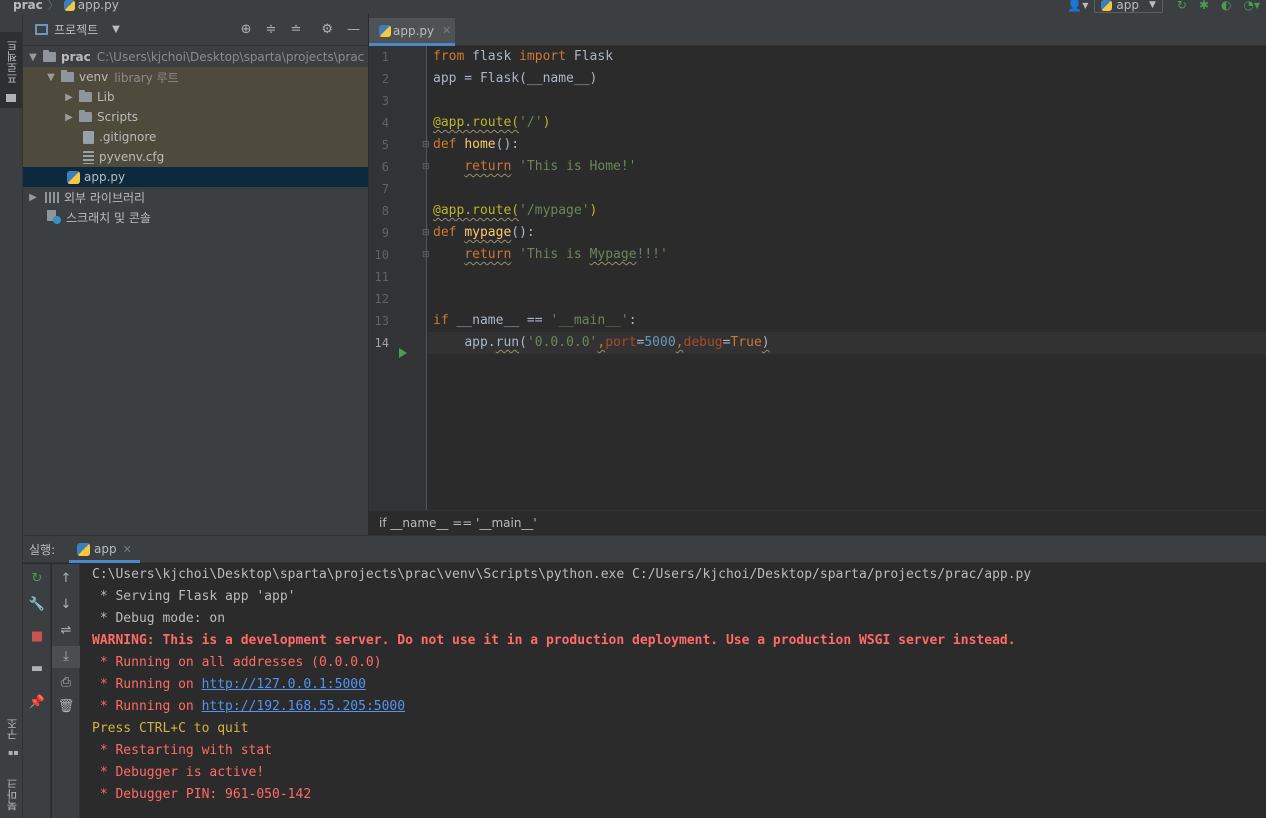 This screenshot has width=1266, height=818. What do you see at coordinates (458, 523) in the screenshot?
I see `editor-breadcrumb-label: if __name__ == '__main__'` at bounding box center [458, 523].